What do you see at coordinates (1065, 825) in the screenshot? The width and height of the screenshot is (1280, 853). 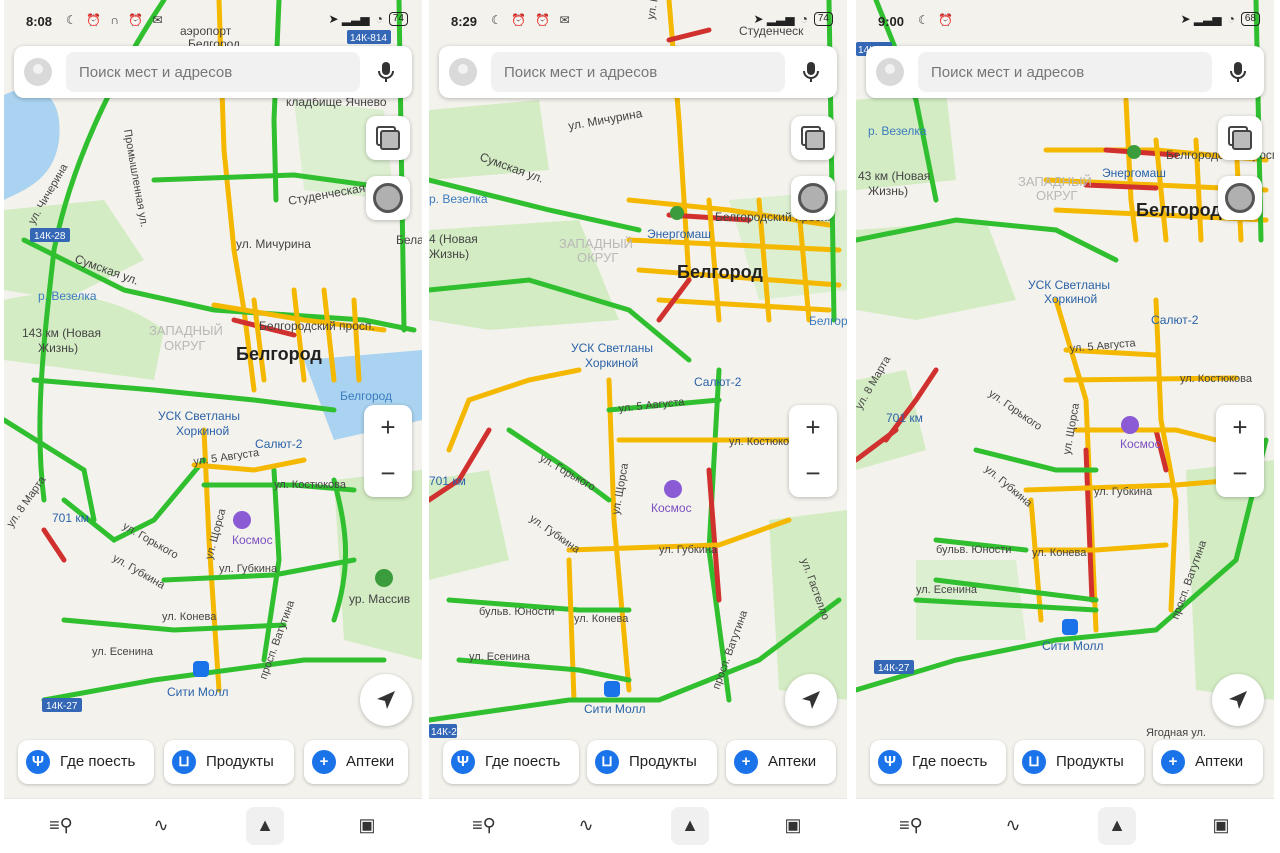 I see `bottom-tab-bar: ≡⚲ ∿ ▲ ▣` at bounding box center [1065, 825].